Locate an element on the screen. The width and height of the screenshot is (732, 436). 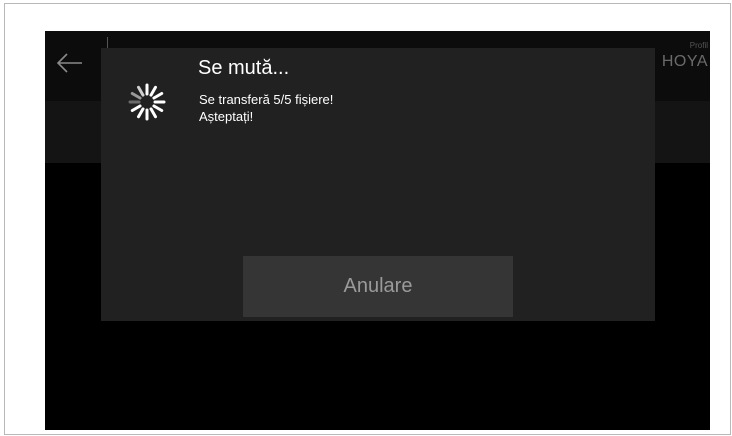
cancel-button: Anulare is located at coordinates (378, 286).